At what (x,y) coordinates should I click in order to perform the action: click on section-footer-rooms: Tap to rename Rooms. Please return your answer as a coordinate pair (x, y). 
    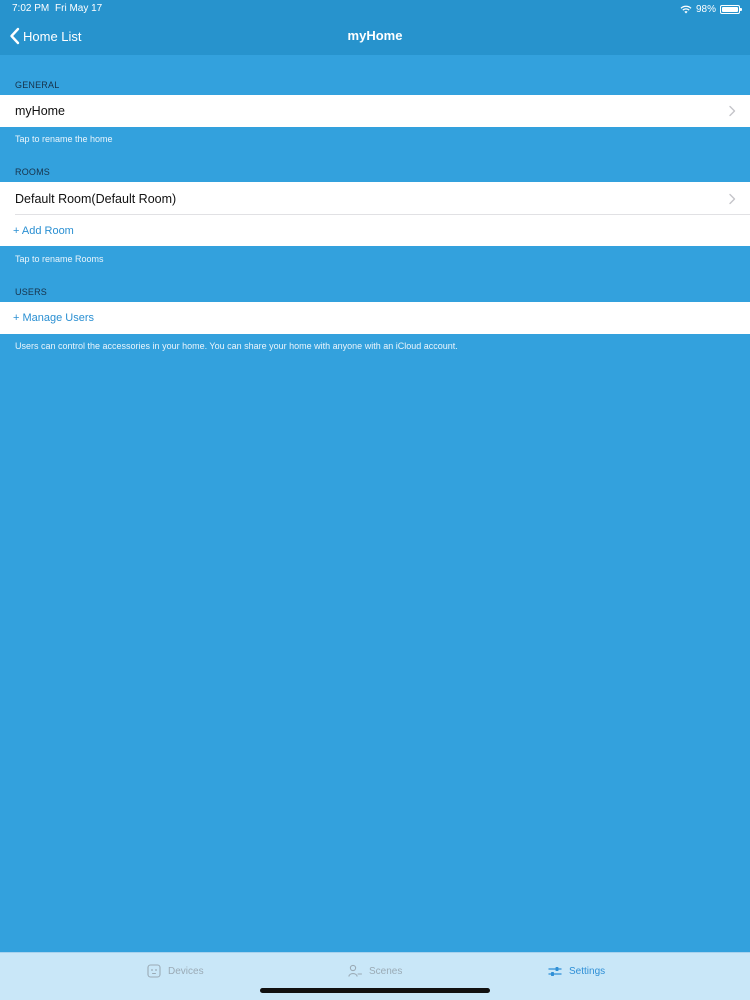
    Looking at the image, I should click on (59, 259).